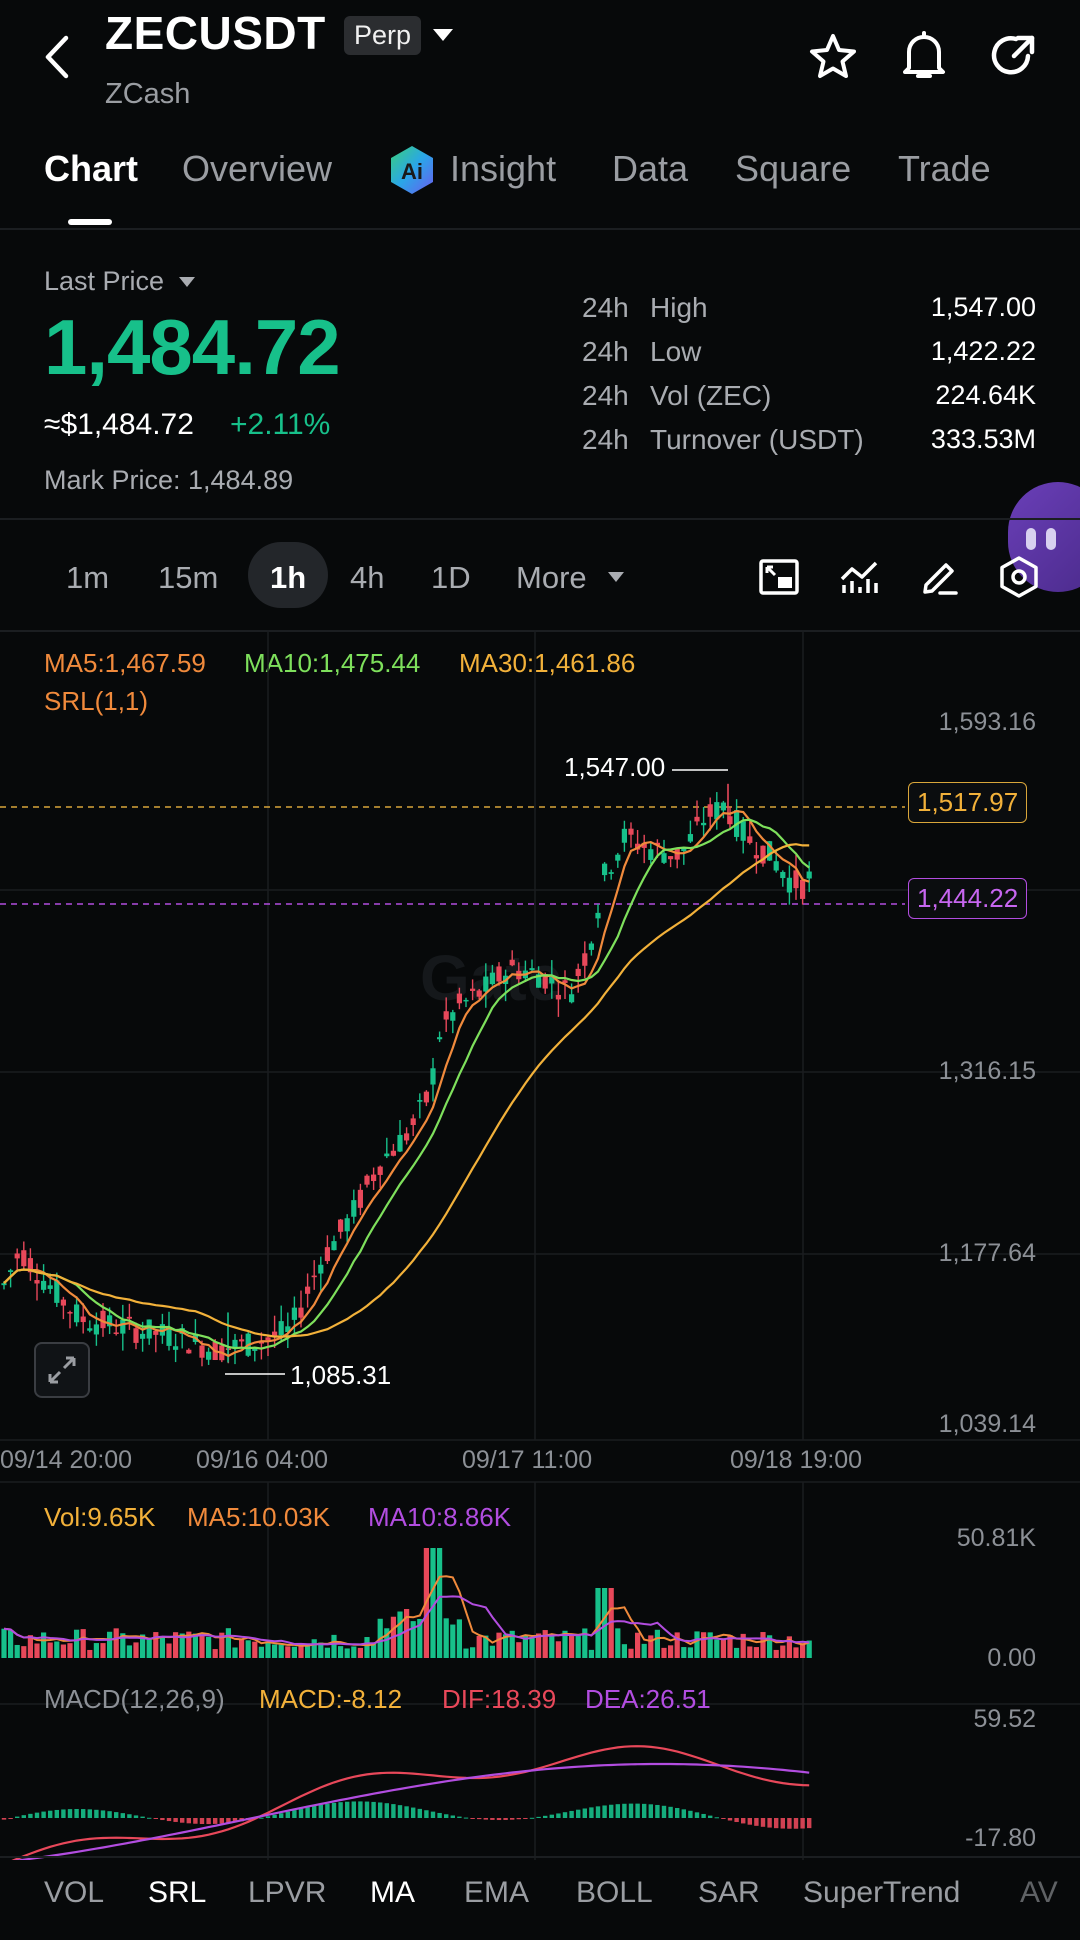 The image size is (1080, 1940). I want to click on symbol-title: ZECUSDT, so click(215, 33).